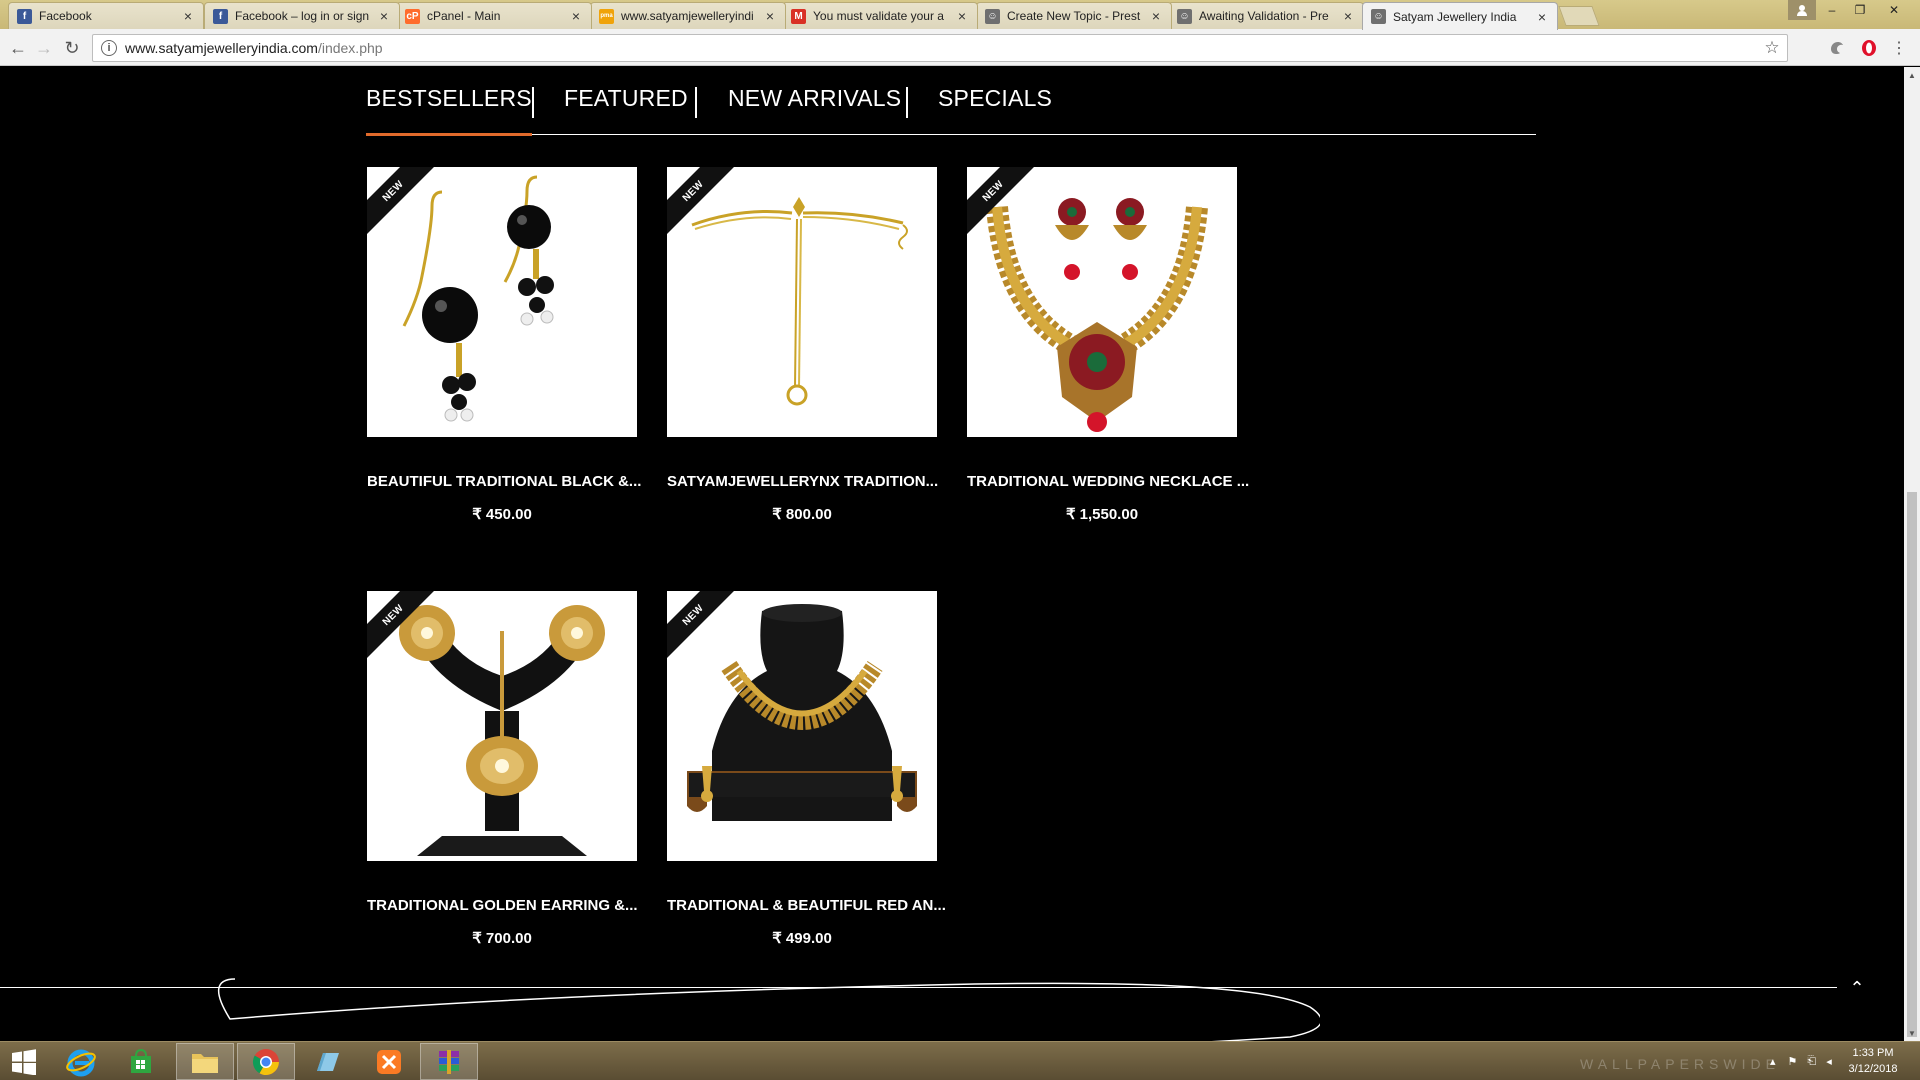 This screenshot has height=1080, width=1920. I want to click on windows-logo-icon, so click(24, 1061).